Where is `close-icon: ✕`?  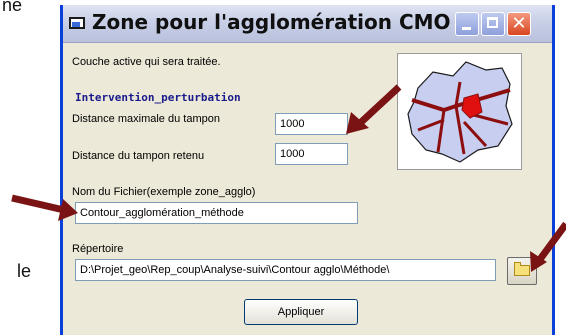 close-icon: ✕ is located at coordinates (519, 23).